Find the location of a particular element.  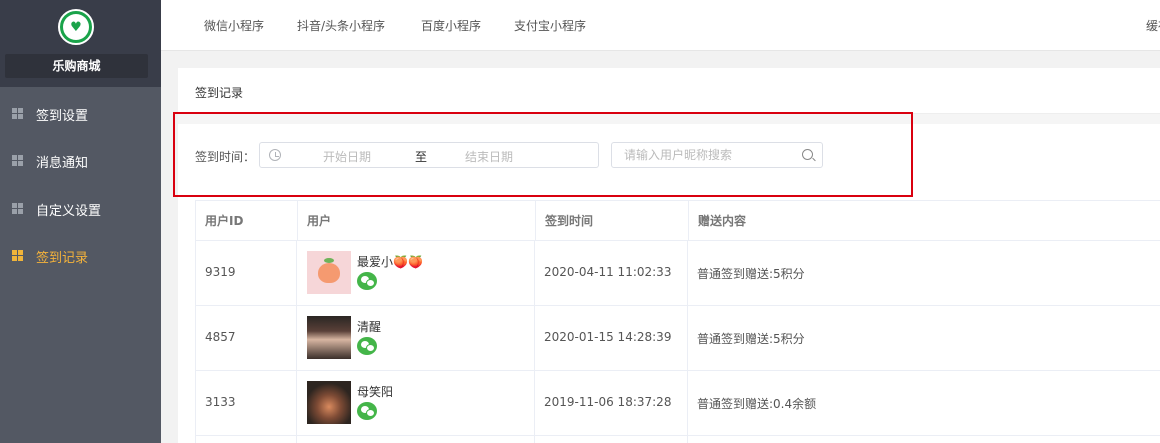

search-input is located at coordinates (709, 155).